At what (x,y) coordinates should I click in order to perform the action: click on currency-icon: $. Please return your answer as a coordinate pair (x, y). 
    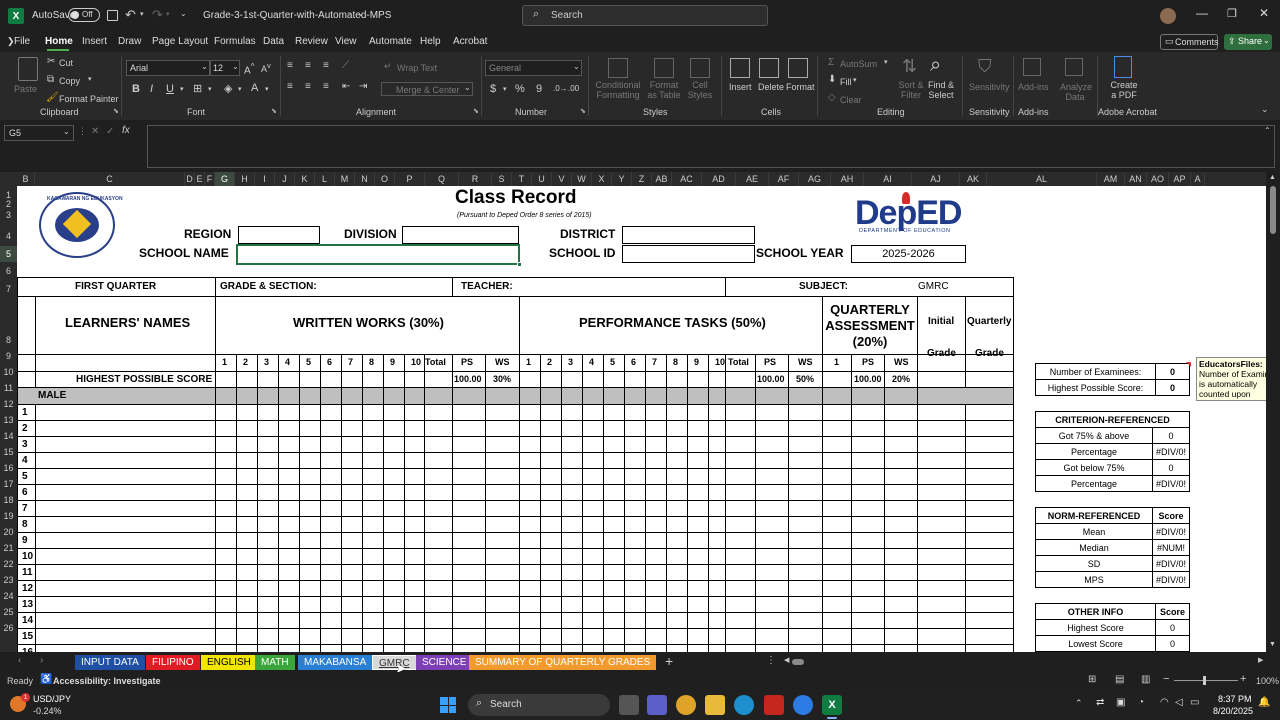
    Looking at the image, I should click on (493, 89).